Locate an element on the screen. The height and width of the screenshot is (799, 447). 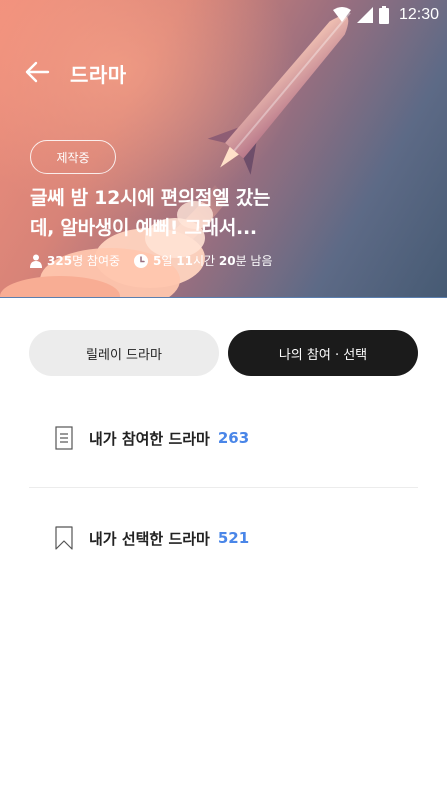
tab-my-participation-selection: 나의 참여 · 선택 is located at coordinates (323, 353).